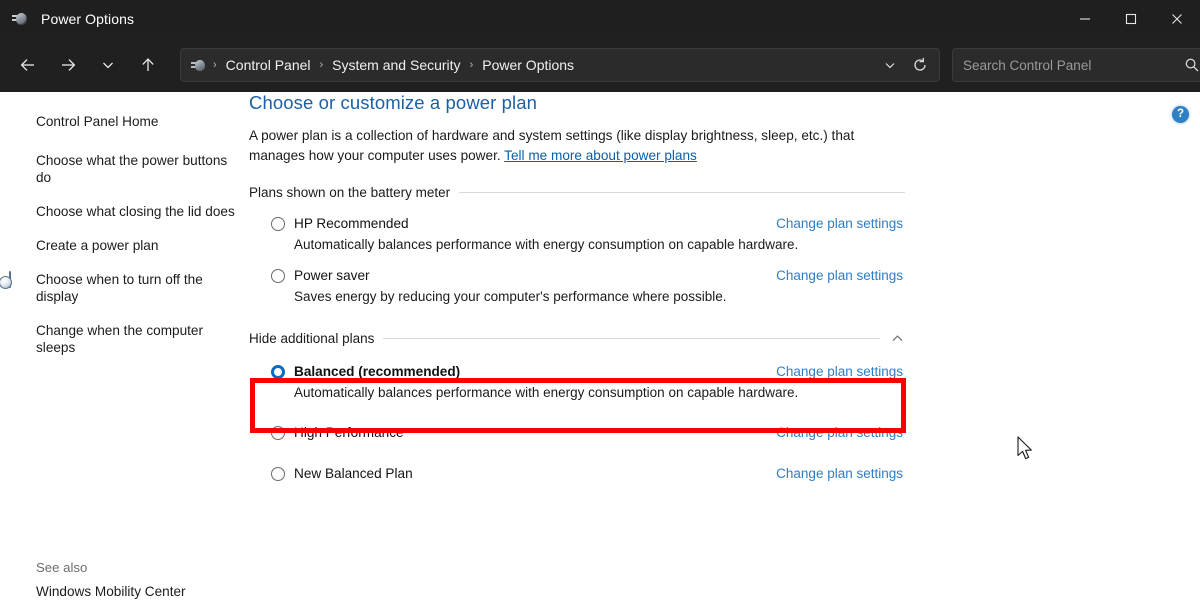  What do you see at coordinates (353, 473) in the screenshot?
I see `plan-name: New Balanced Plan` at bounding box center [353, 473].